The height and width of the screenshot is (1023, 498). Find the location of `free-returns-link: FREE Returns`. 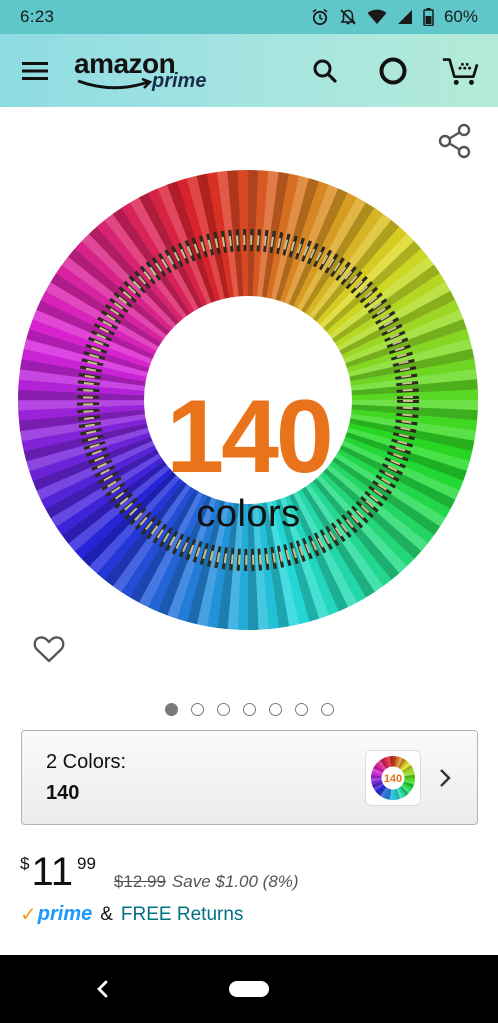

free-returns-link: FREE Returns is located at coordinates (182, 915).